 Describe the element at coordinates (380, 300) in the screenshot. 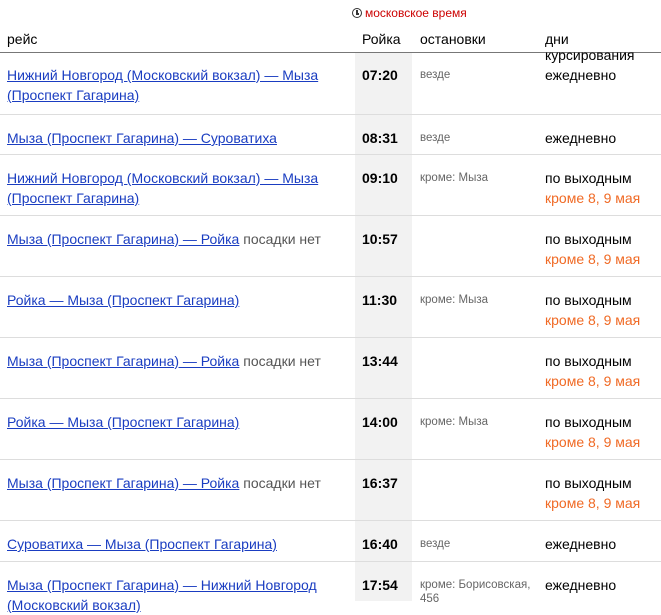

I see `departure-time: 11:30` at that location.